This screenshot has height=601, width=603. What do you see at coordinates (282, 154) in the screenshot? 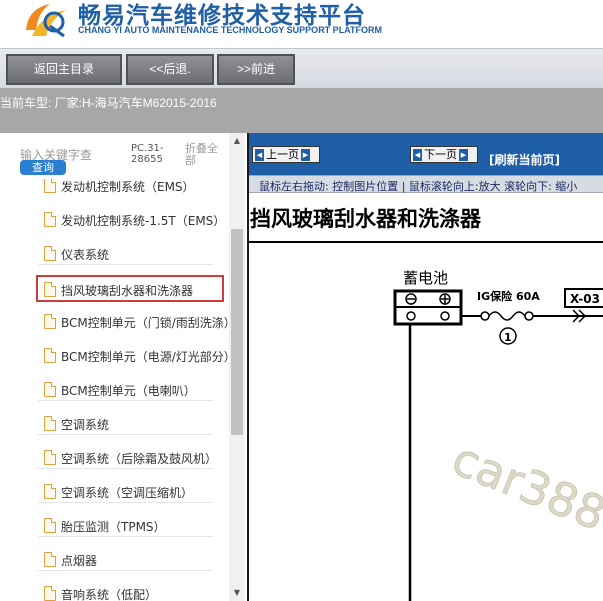
I see `prev-page-label: 上一页` at bounding box center [282, 154].